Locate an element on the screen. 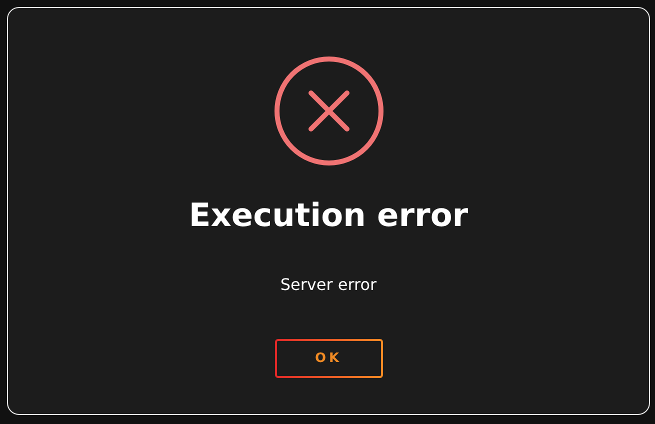 The image size is (655, 424). error-message: Server error is located at coordinates (328, 285).